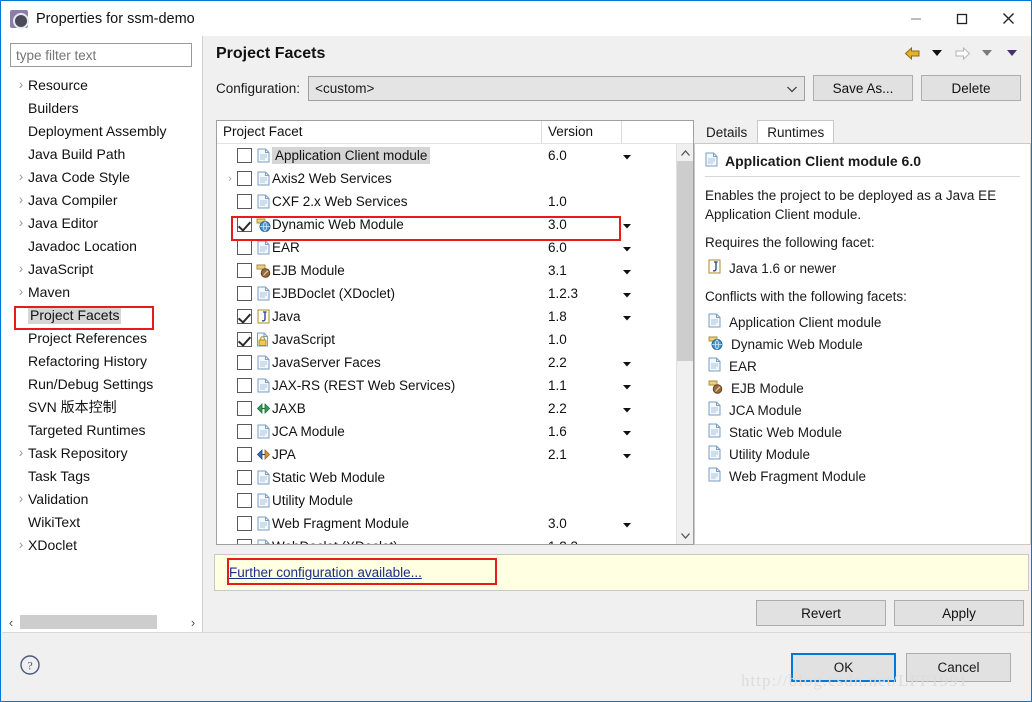  Describe the element at coordinates (582, 132) in the screenshot. I see `column-header-version: Version` at that location.